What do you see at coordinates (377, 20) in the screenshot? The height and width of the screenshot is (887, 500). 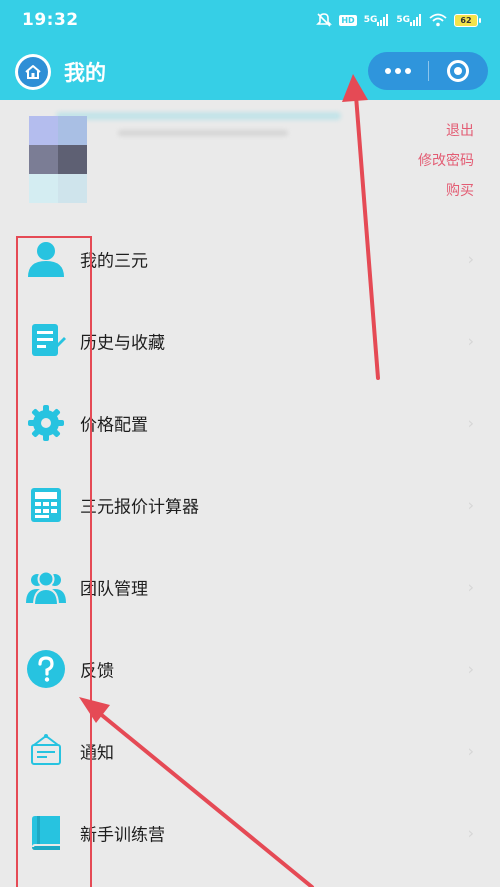 I see `signal-5g-icon: 5G` at bounding box center [377, 20].